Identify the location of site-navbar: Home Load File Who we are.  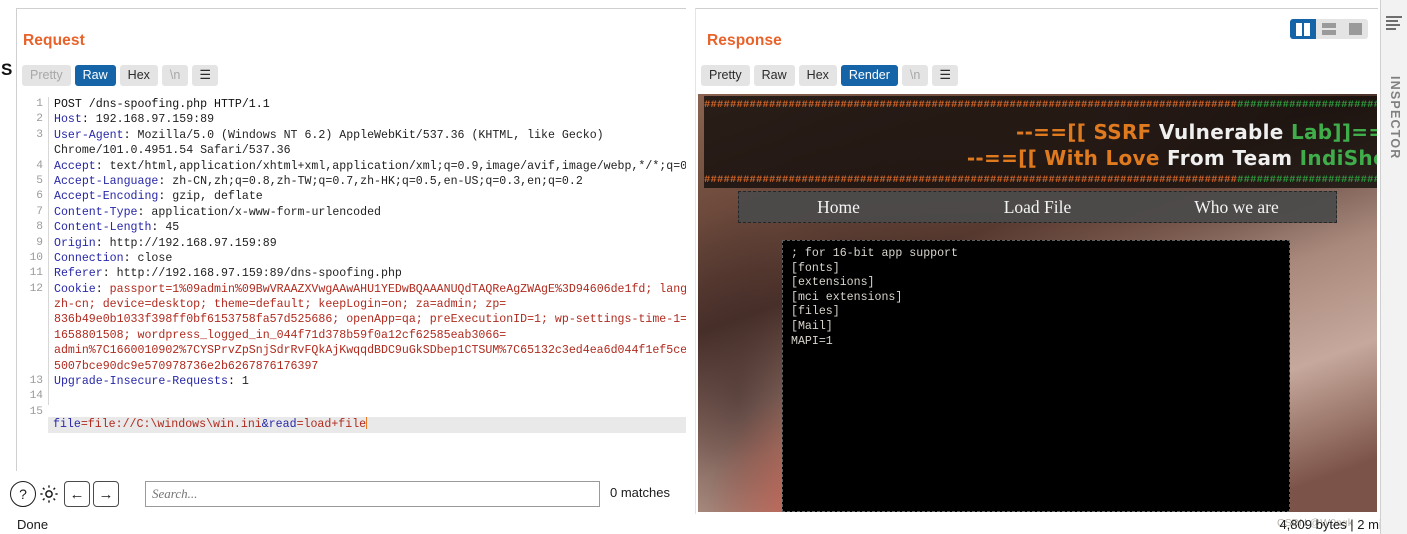
(1037, 207).